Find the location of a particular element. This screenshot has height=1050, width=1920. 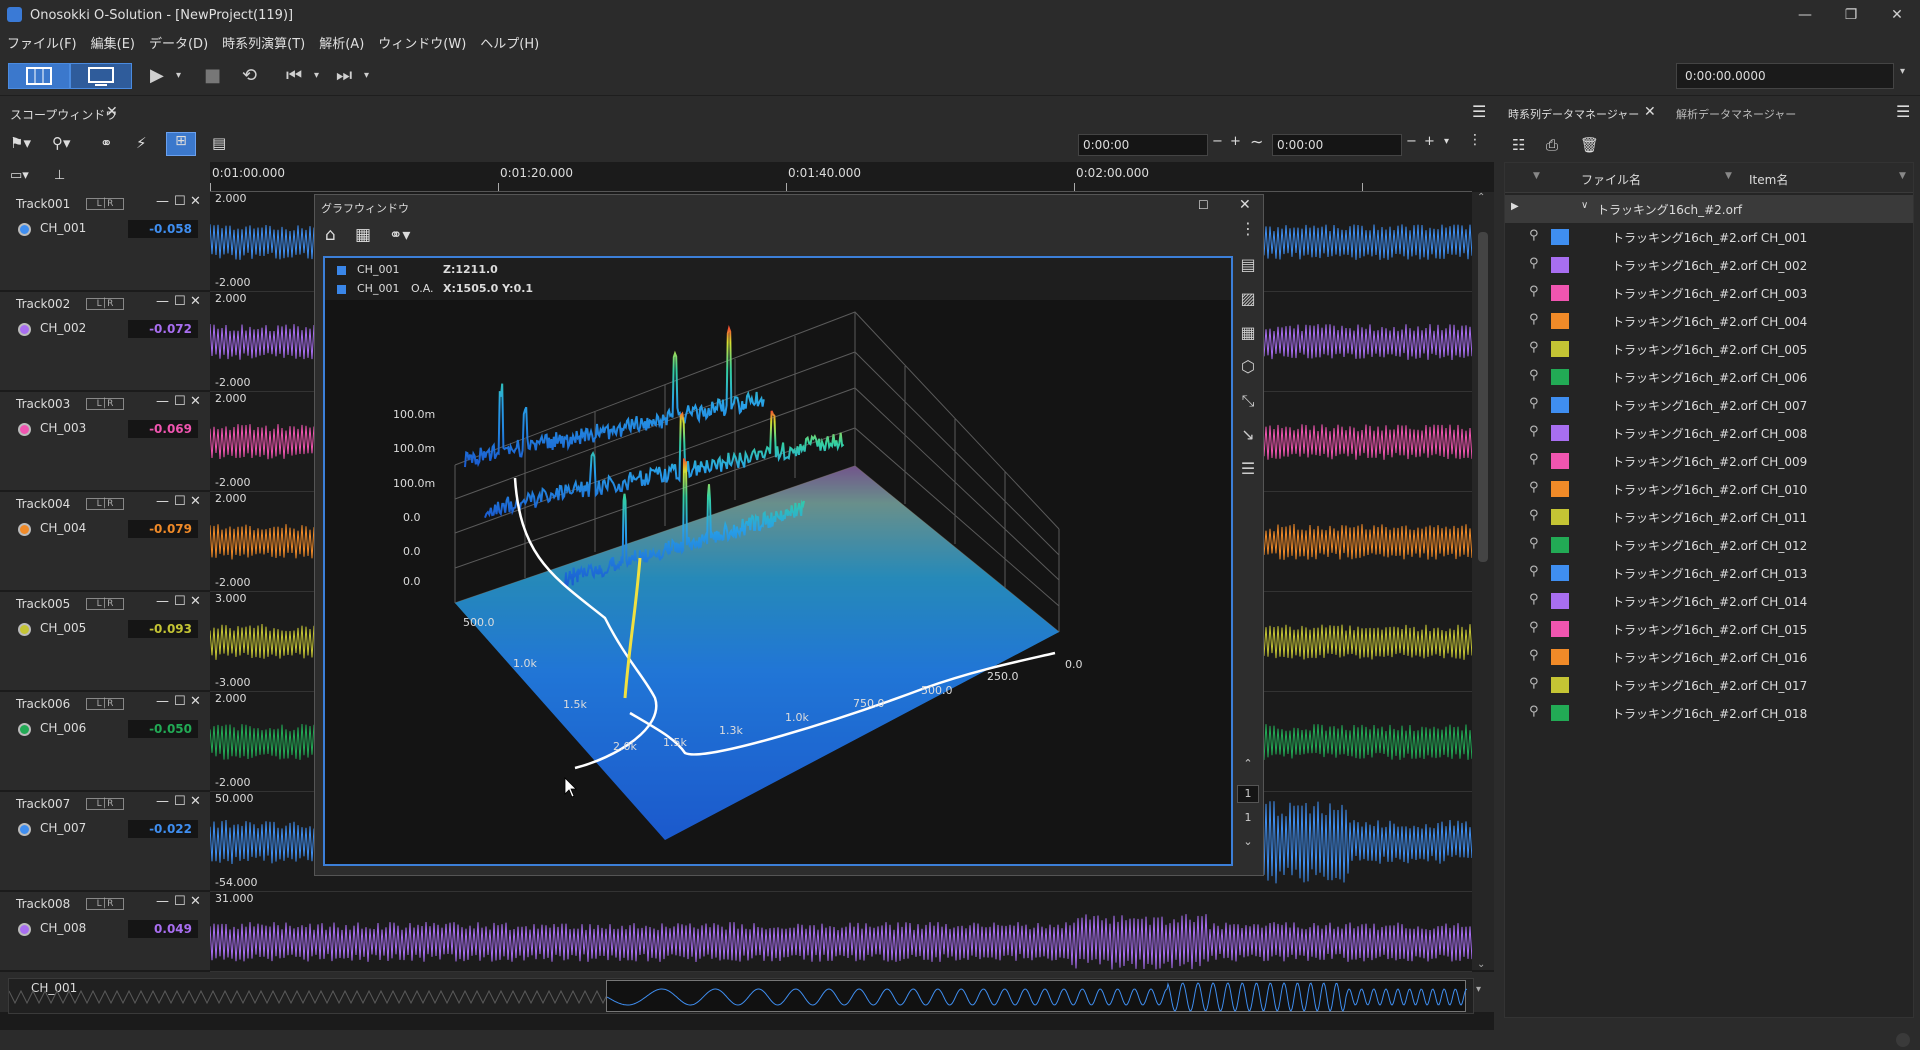

graph-close-icon: ✕ is located at coordinates (1245, 205).